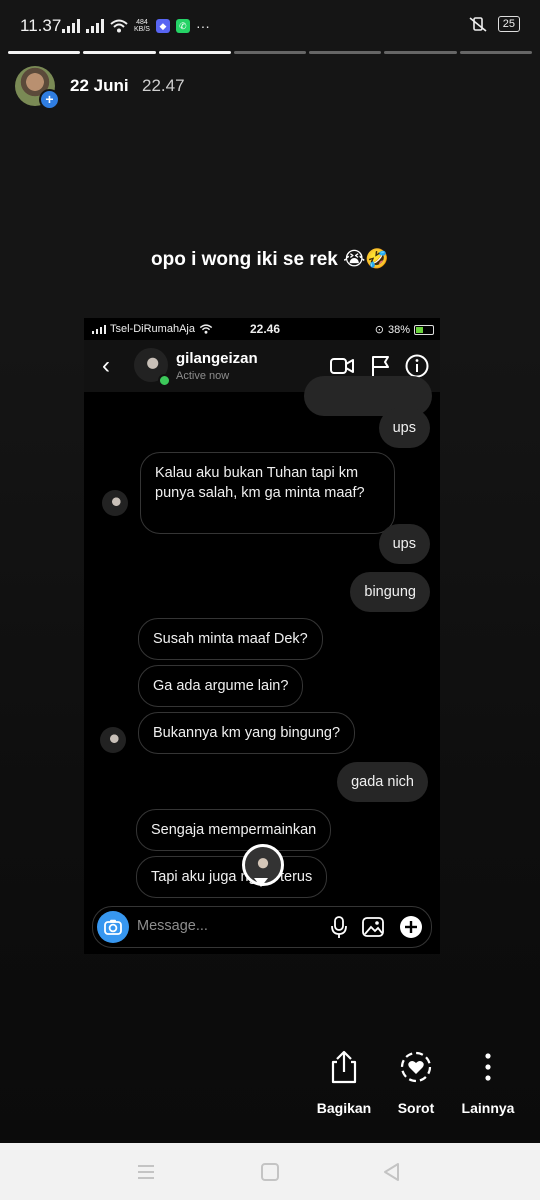  What do you see at coordinates (41, 25) in the screenshot?
I see `status-time: 11.37` at bounding box center [41, 25].